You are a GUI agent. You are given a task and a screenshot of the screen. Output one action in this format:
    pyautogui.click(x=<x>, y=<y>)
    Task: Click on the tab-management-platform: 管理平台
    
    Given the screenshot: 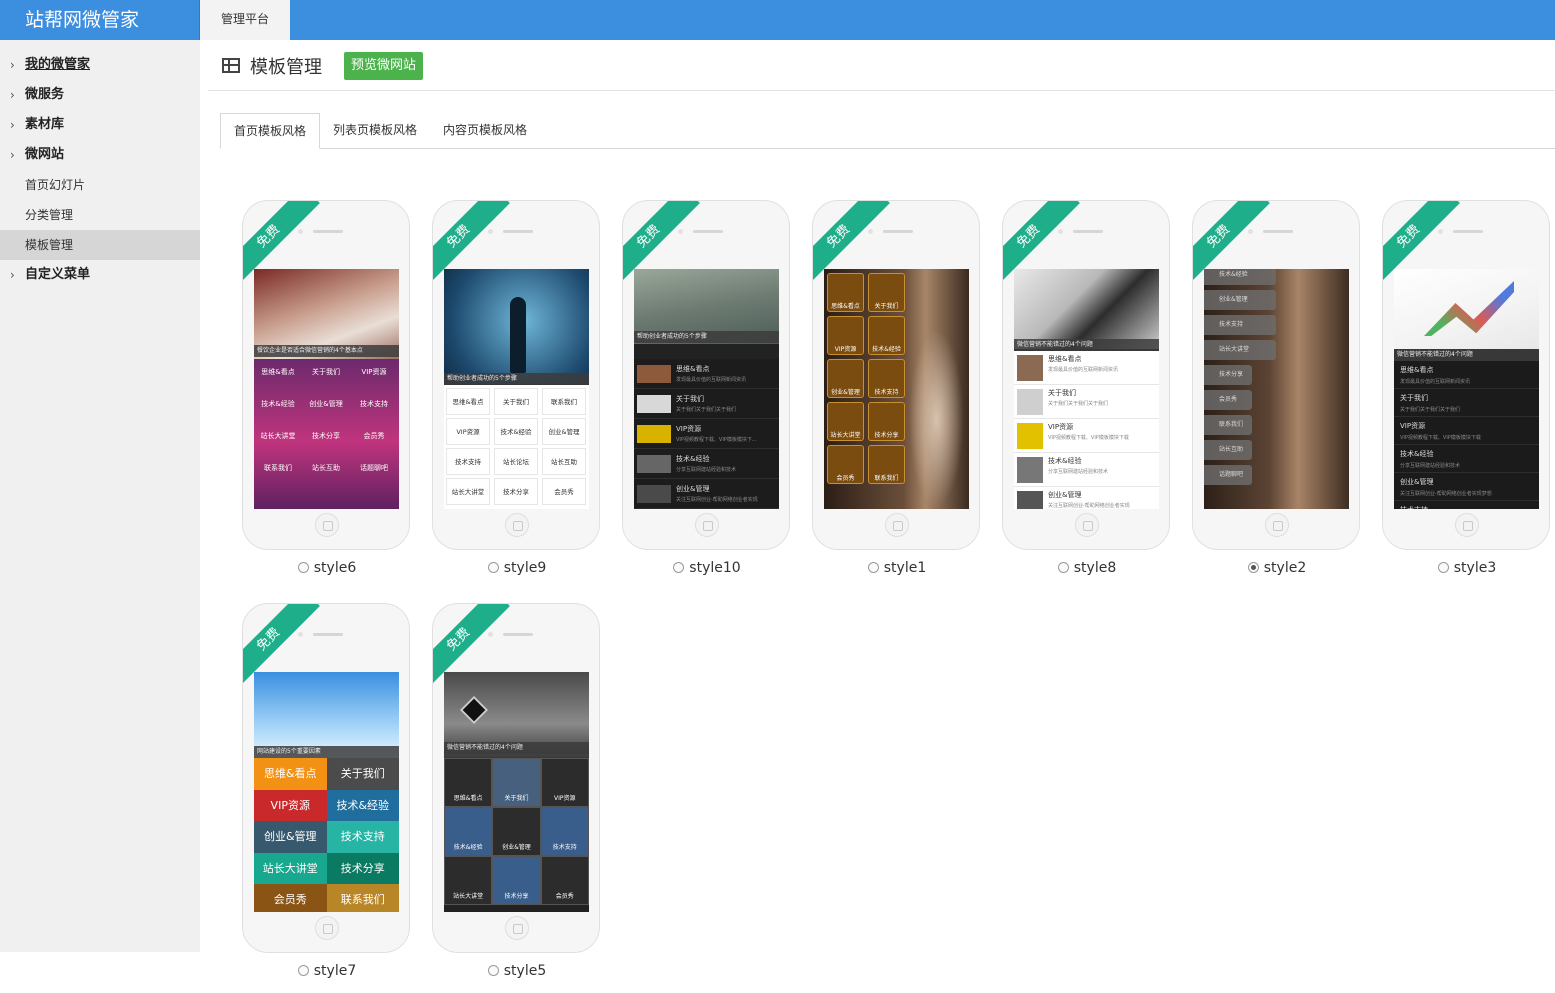 What is the action you would take?
    pyautogui.click(x=245, y=20)
    